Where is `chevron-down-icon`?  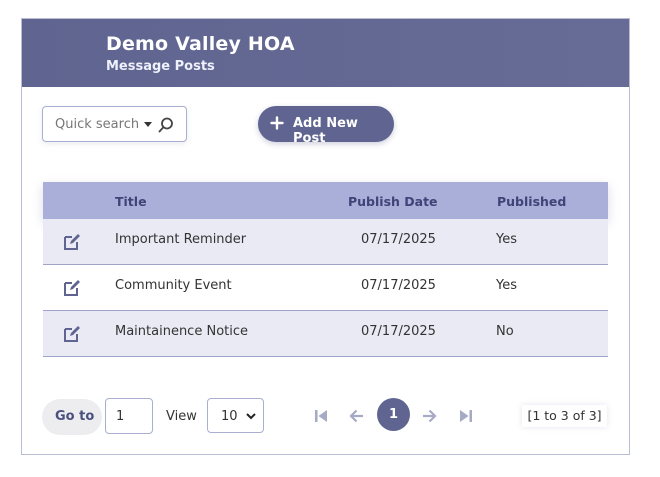
chevron-down-icon is located at coordinates (251, 416).